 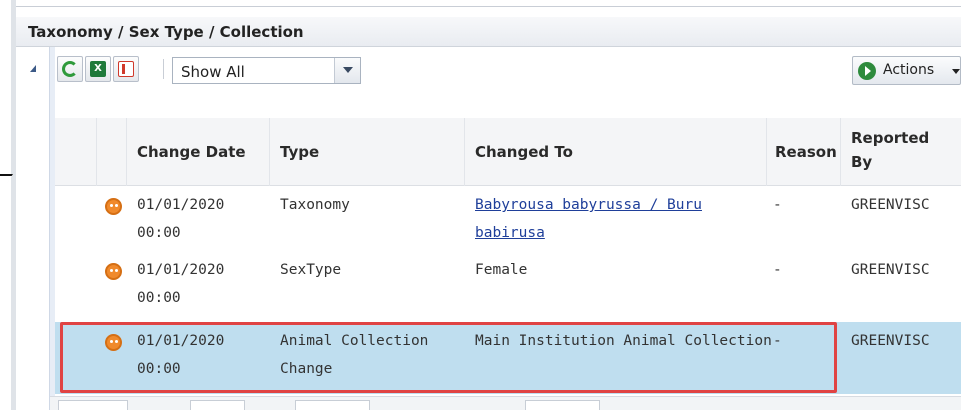 I want to click on pdf-export-icon, so click(x=126, y=69).